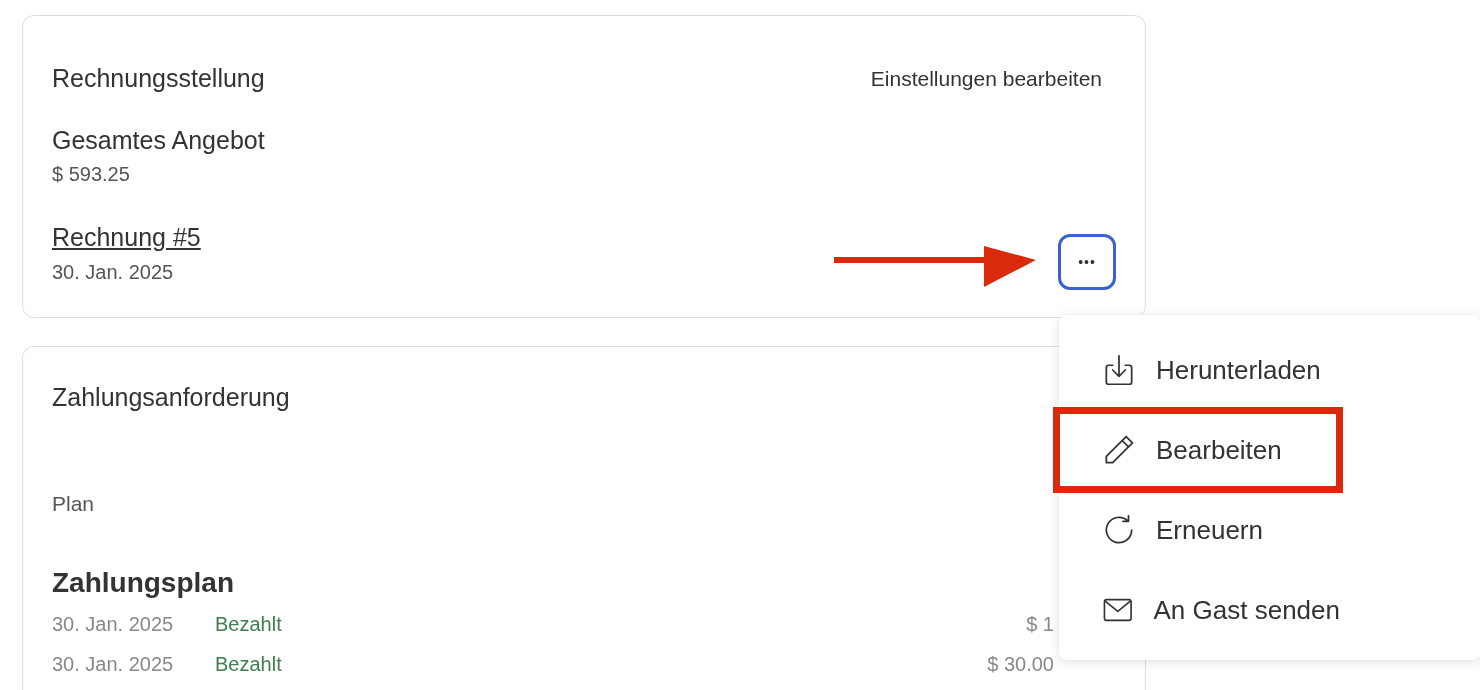  Describe the element at coordinates (171, 397) in the screenshot. I see `card-title: Zahlungsanforderung` at that location.